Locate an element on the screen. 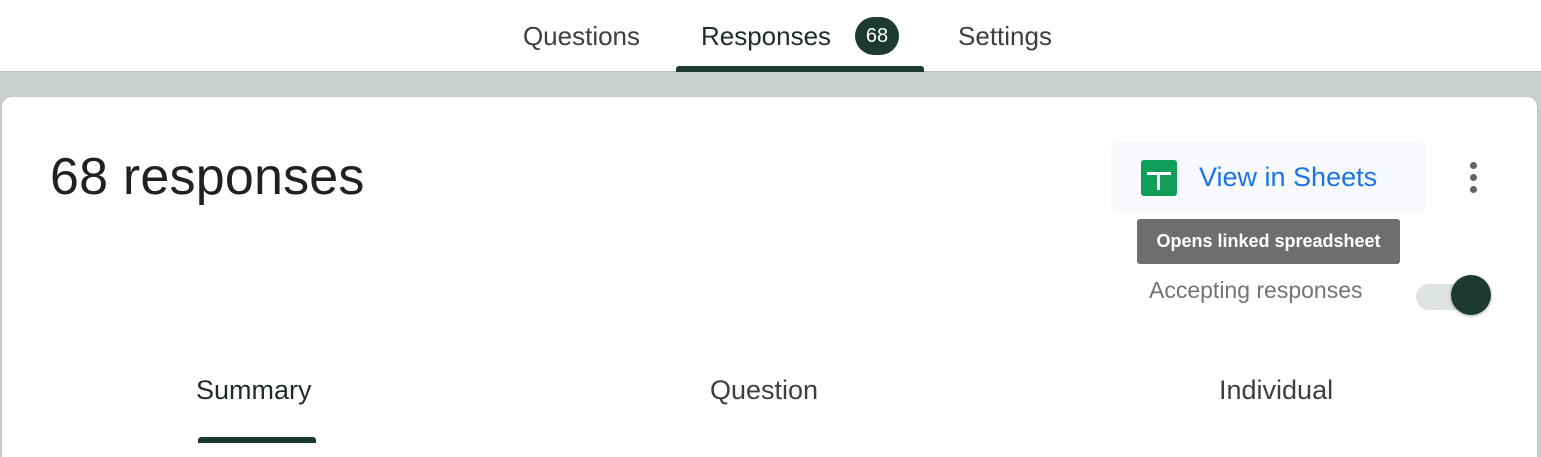 The height and width of the screenshot is (457, 1541). more-vert-icon is located at coordinates (1473, 177).